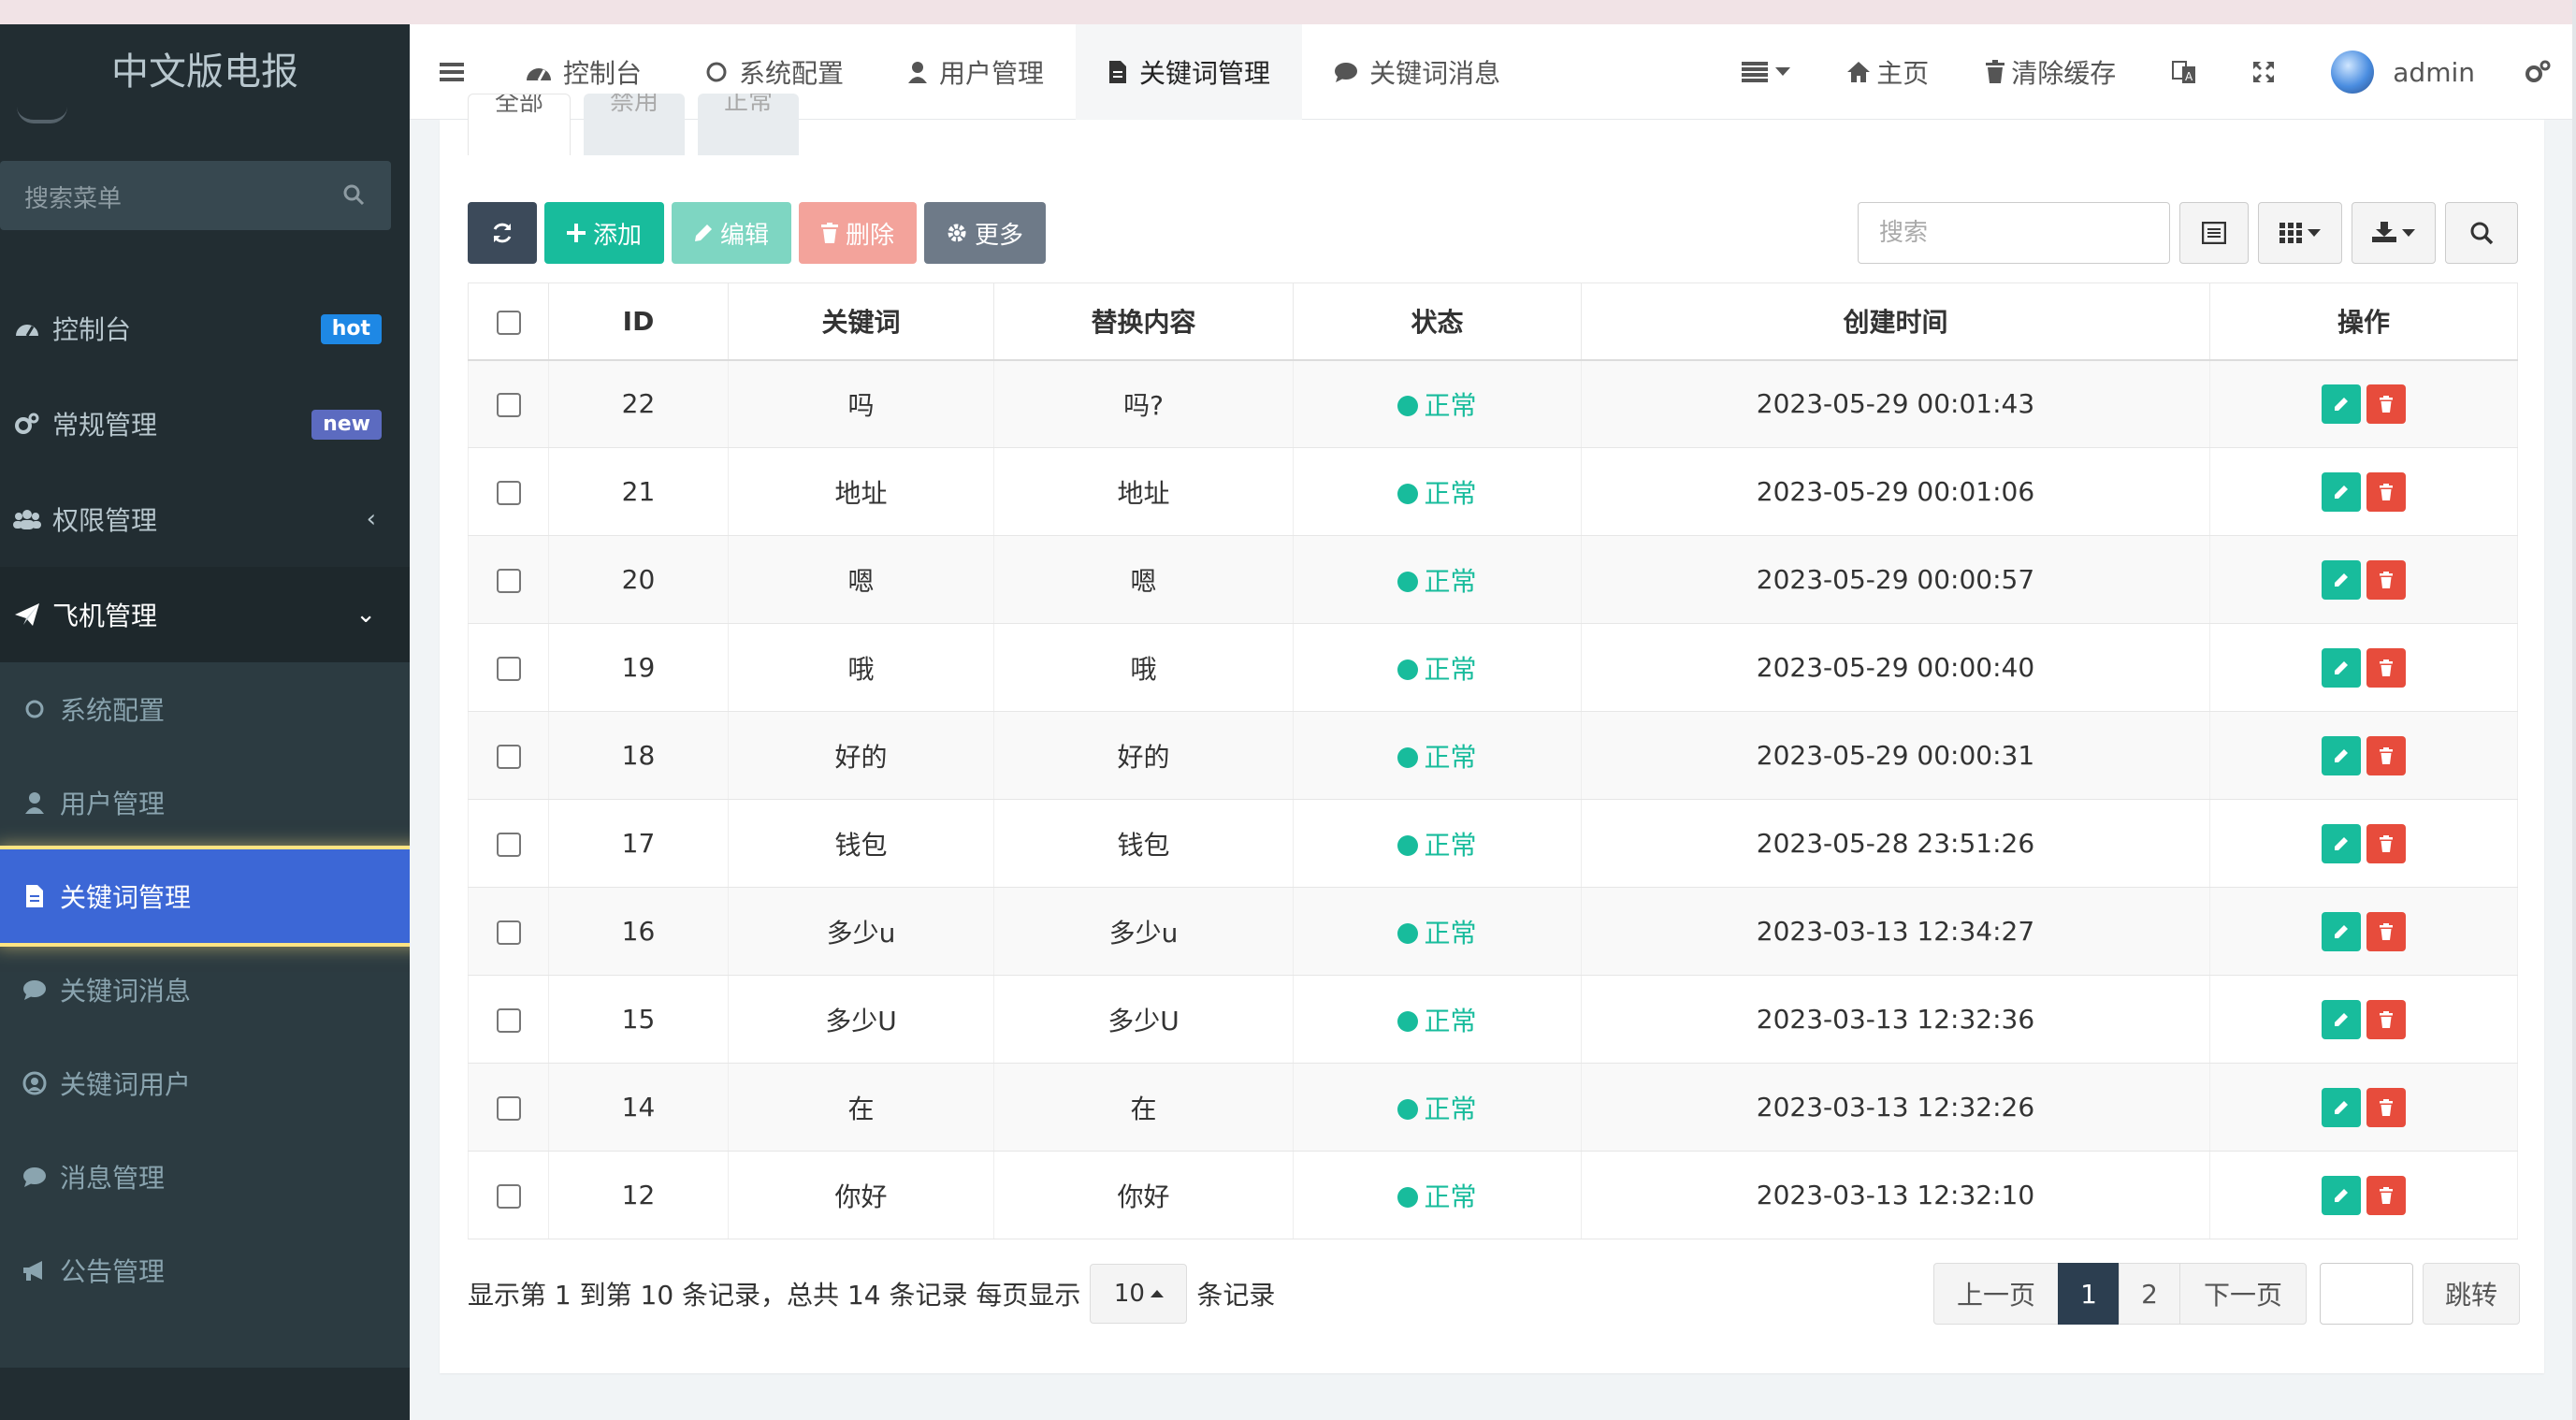 The image size is (2576, 1420). Describe the element at coordinates (205, 519) in the screenshot. I see `sidebar-item-permissions: 权限管理 ‹` at that location.